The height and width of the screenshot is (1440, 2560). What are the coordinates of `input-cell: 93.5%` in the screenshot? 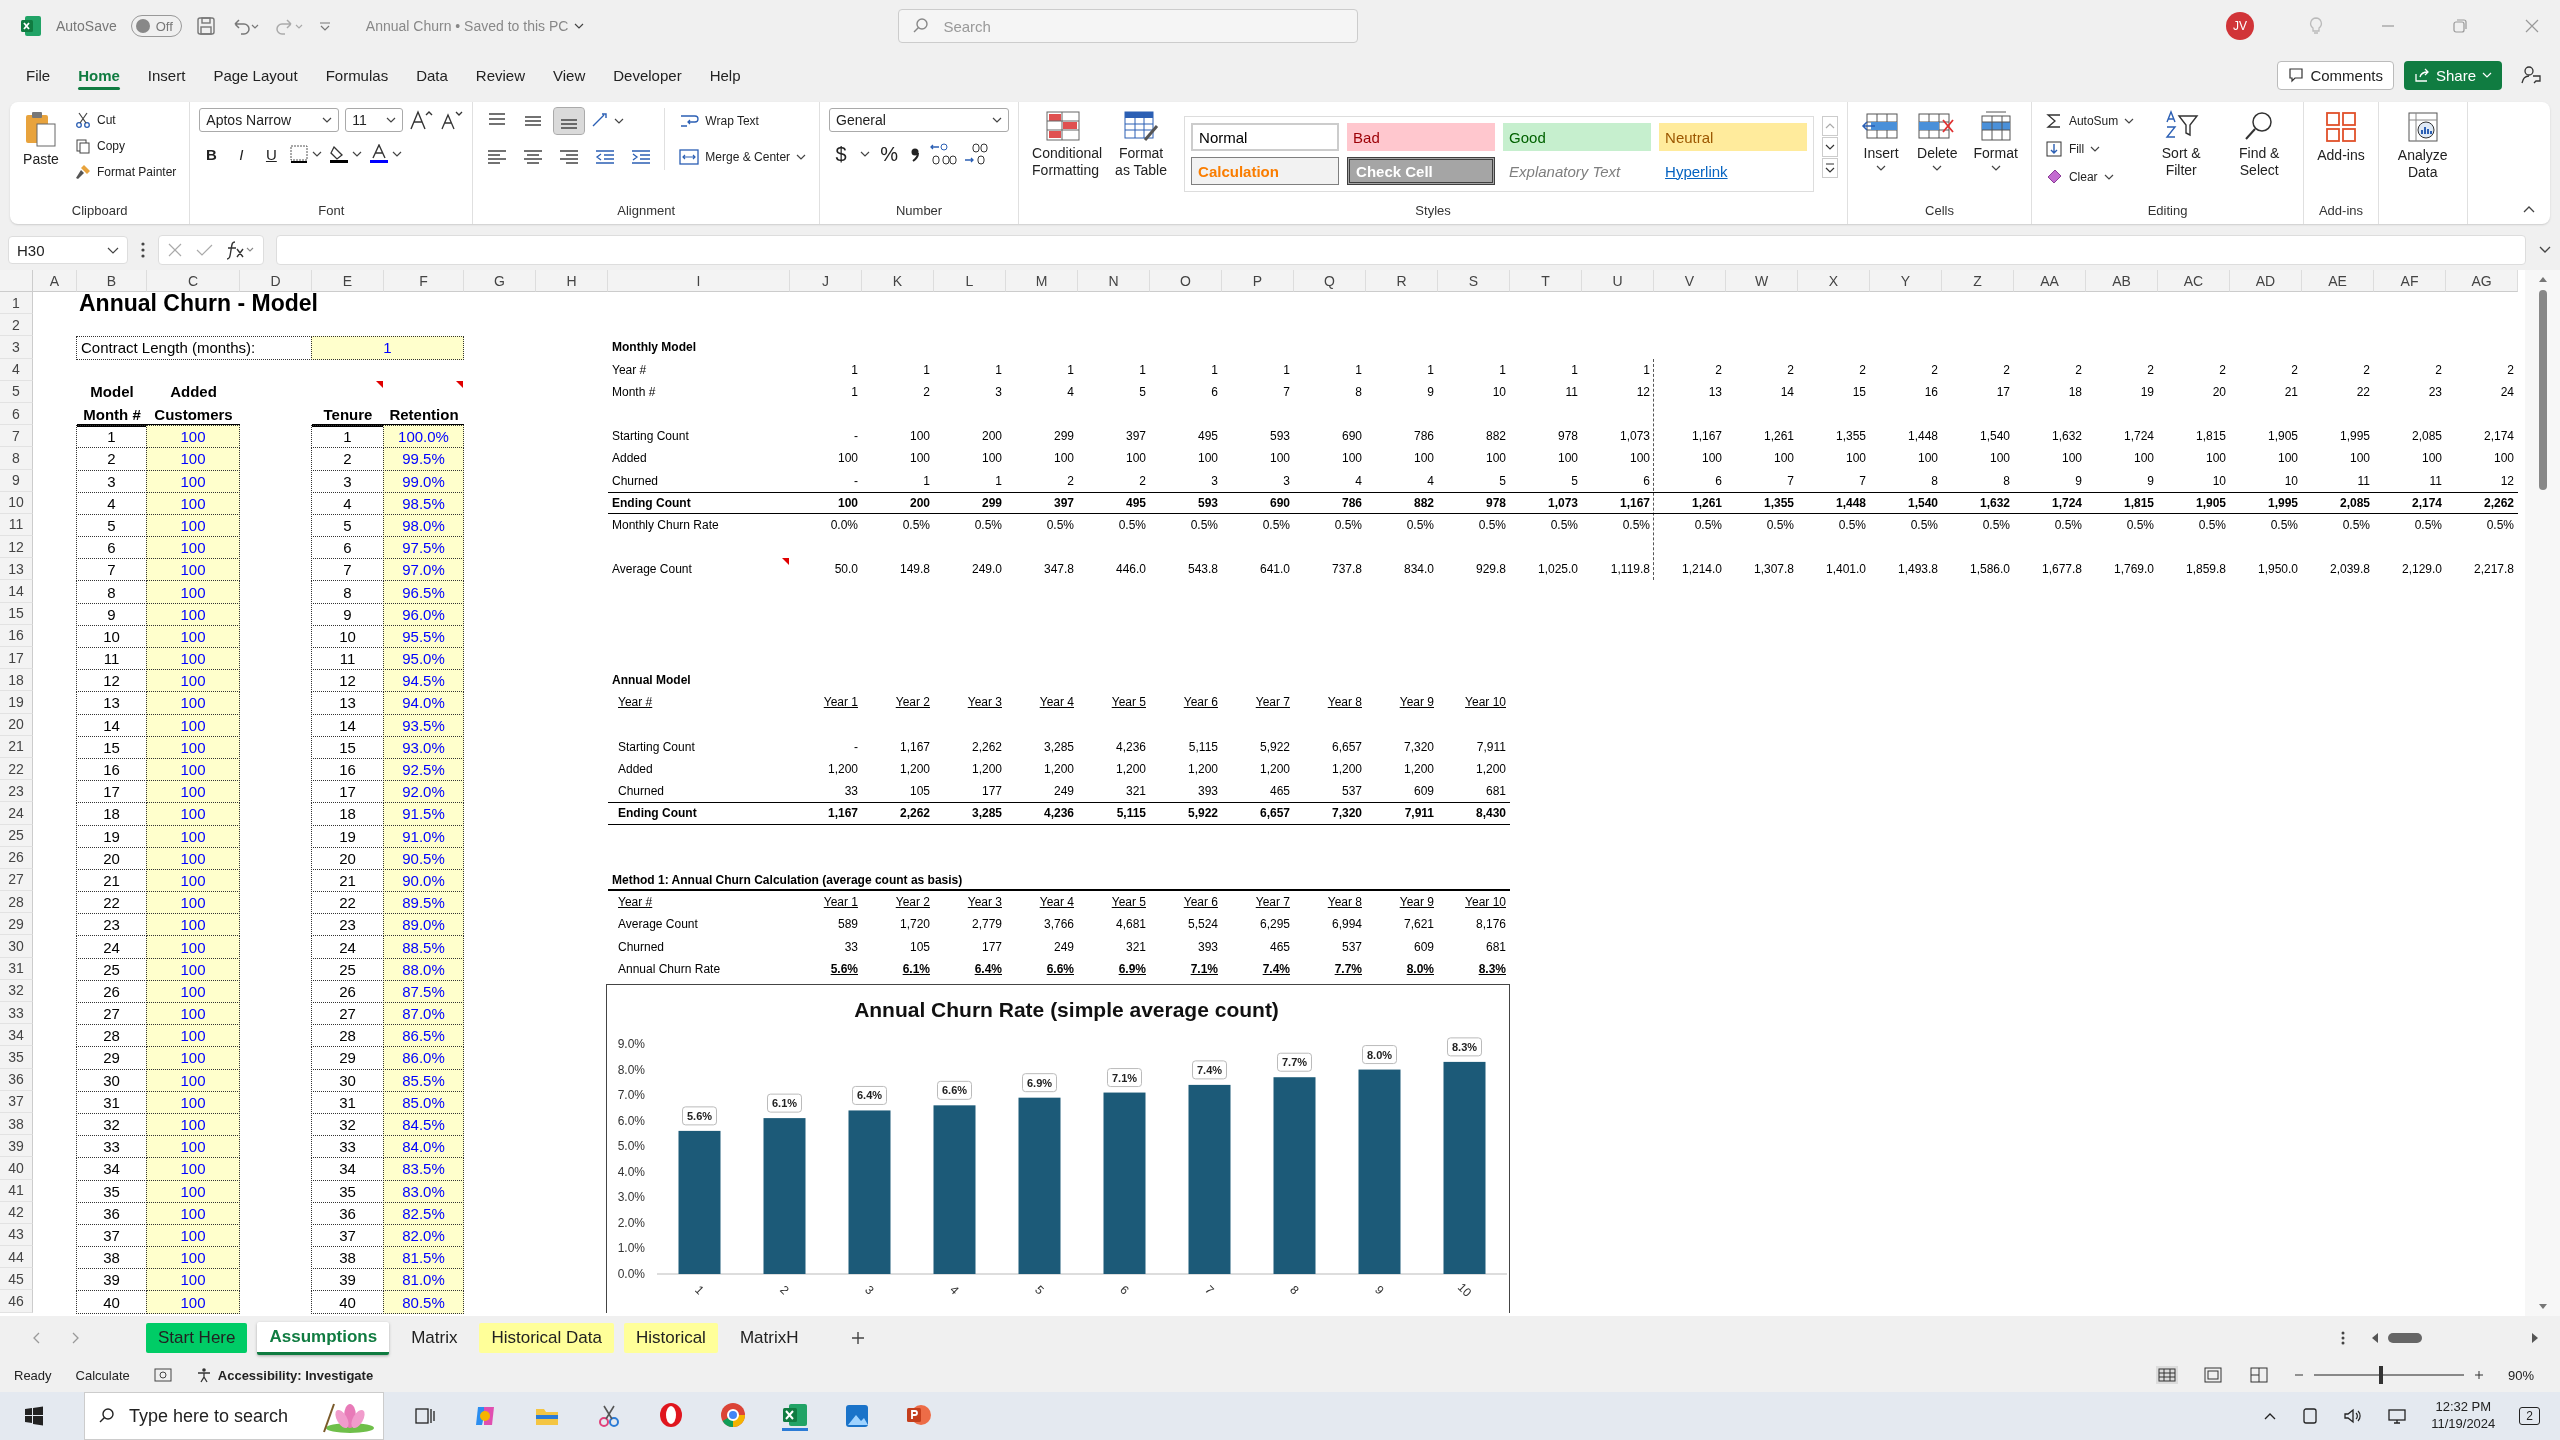 It's located at (423, 725).